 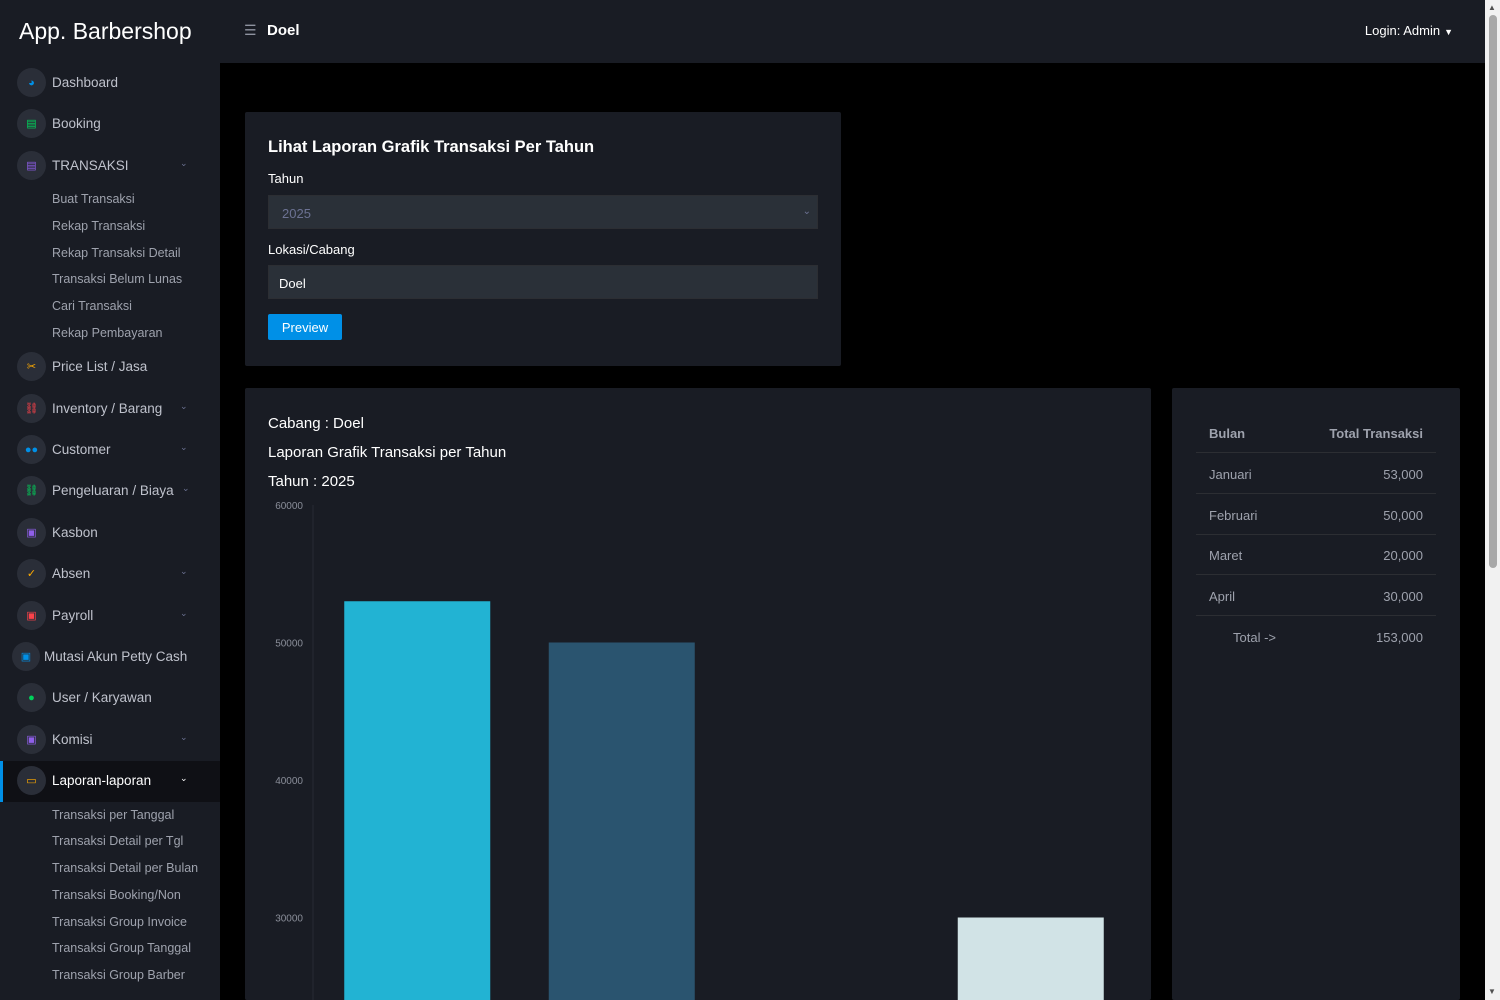 I want to click on table-header-month: Bulan, so click(x=1227, y=433).